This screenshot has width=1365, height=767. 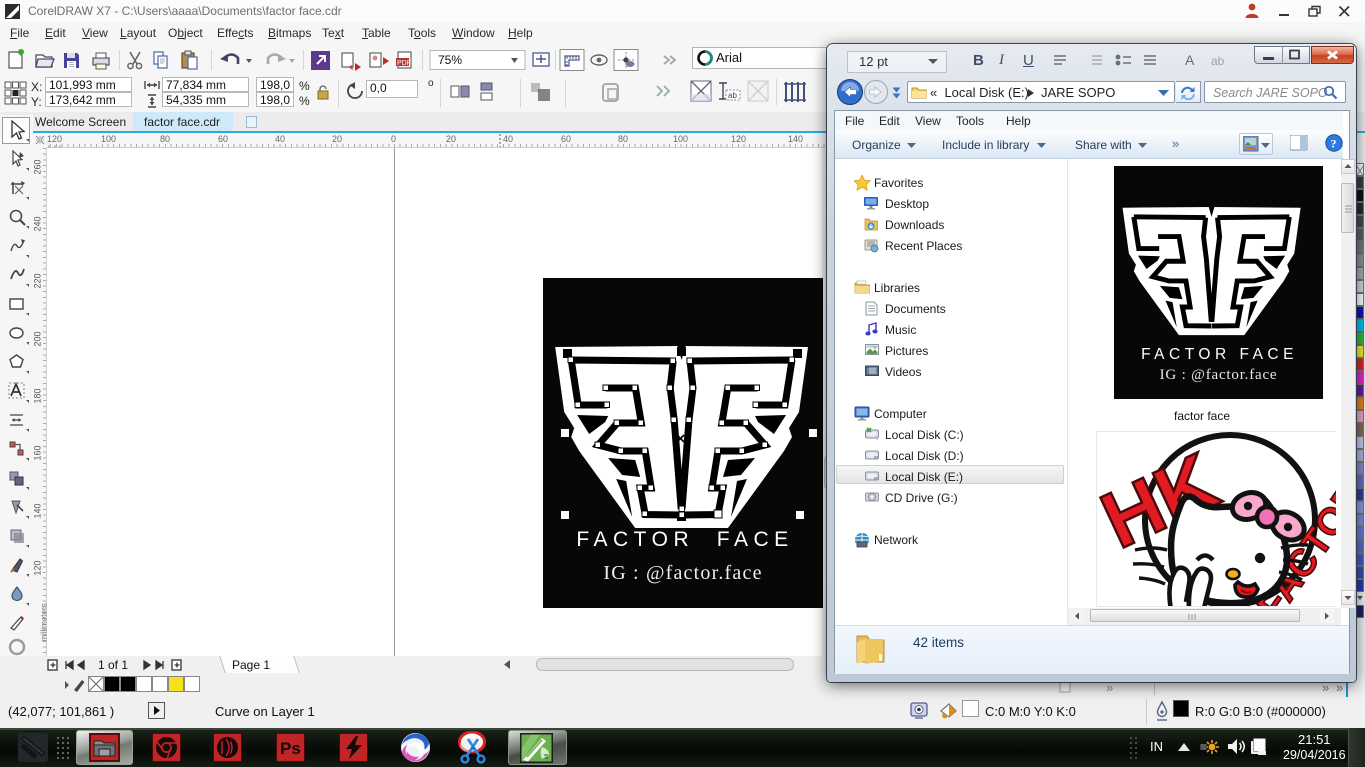 What do you see at coordinates (290, 748) in the screenshot?
I see `svg-text: Ps` at bounding box center [290, 748].